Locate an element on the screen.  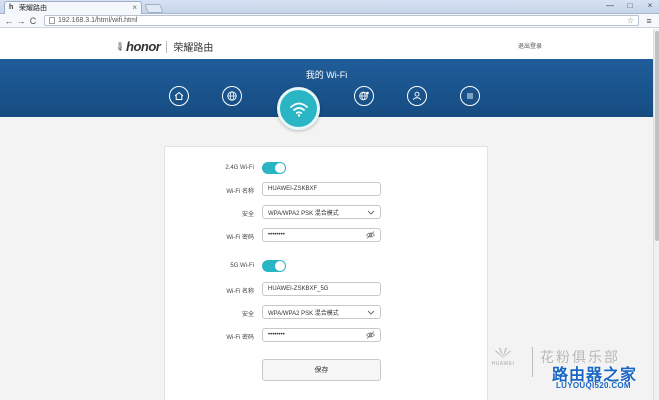
wifi-icon is located at coordinates (298, 109).